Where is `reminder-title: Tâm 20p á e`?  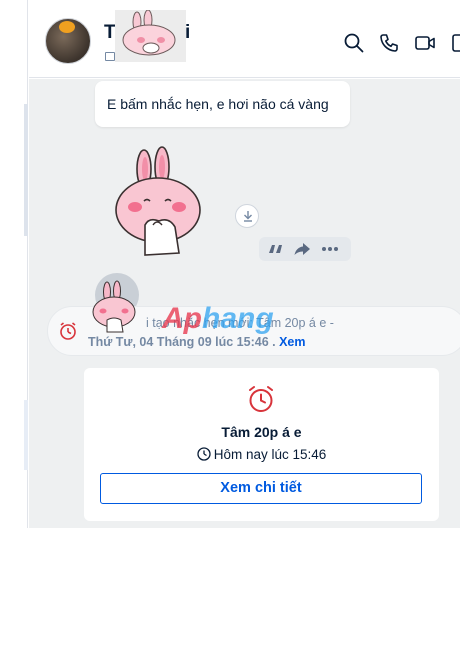
reminder-title: Tâm 20p á e is located at coordinates (261, 432).